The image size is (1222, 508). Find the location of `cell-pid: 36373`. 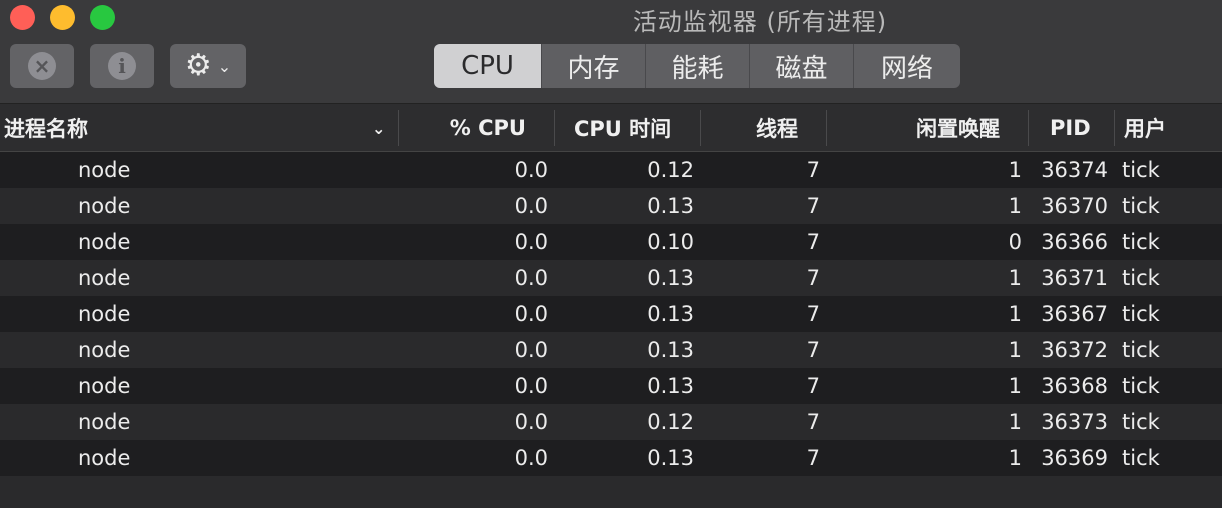

cell-pid: 36373 is located at coordinates (1074, 422).